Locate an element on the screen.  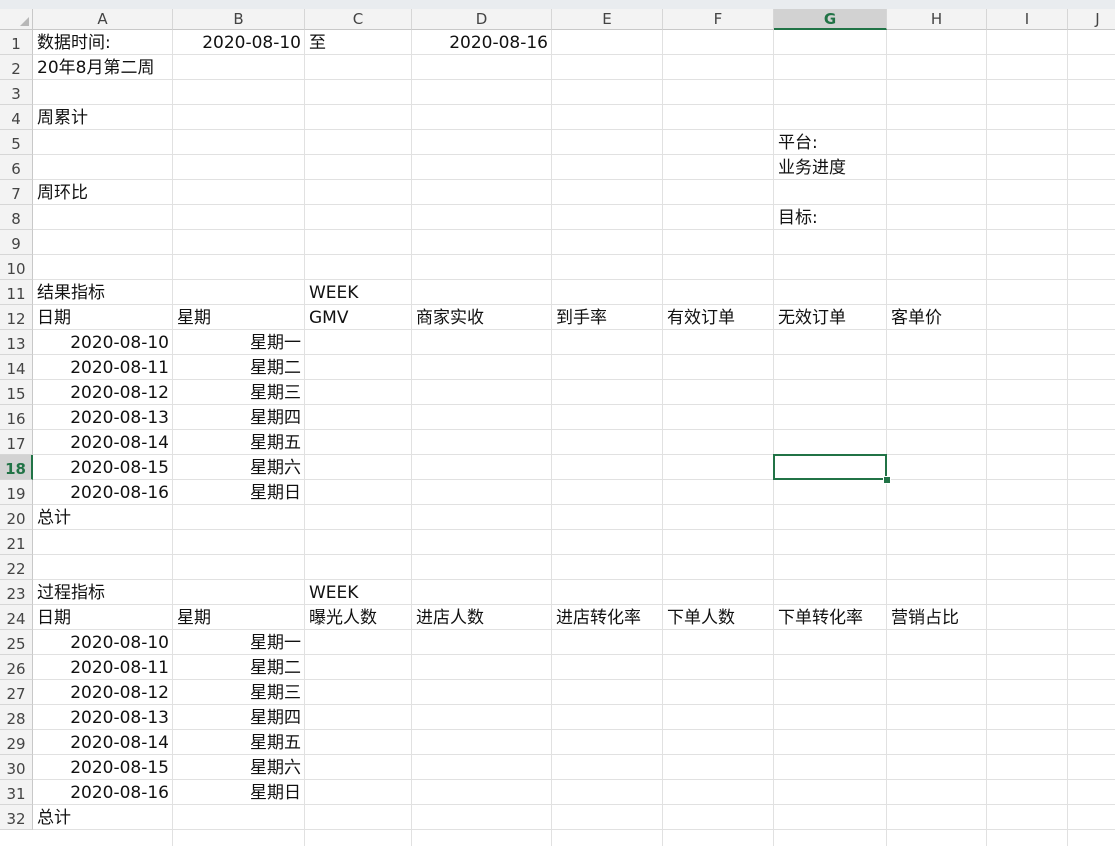
cell-B27: 星期三 is located at coordinates (239, 693).